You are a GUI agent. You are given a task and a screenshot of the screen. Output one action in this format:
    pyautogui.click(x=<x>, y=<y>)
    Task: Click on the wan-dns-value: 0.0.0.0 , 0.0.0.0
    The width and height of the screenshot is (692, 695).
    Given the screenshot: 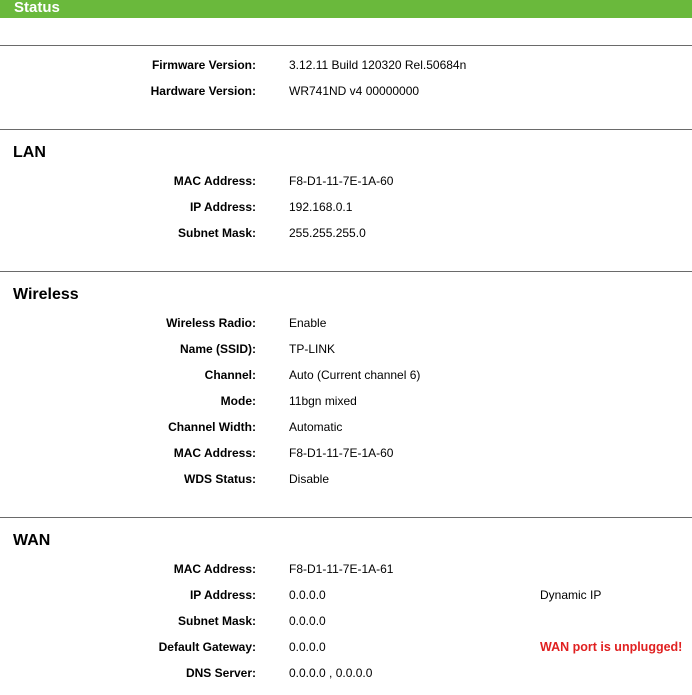 What is the action you would take?
    pyautogui.click(x=331, y=673)
    